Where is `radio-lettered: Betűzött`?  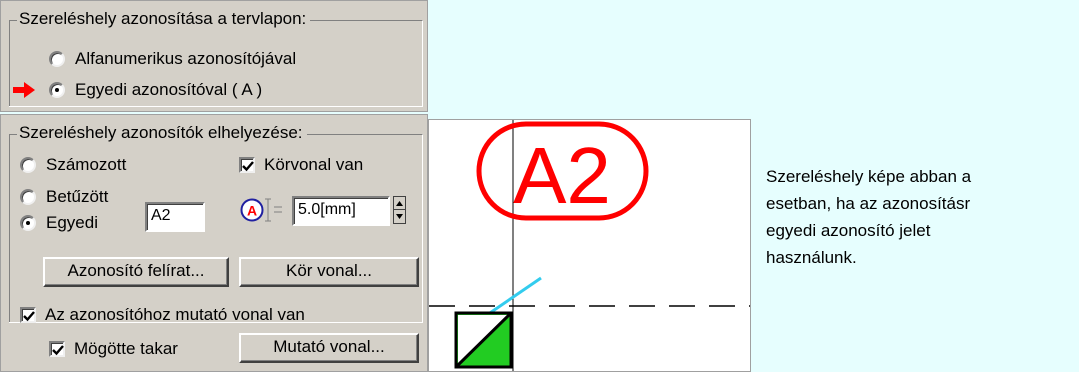 radio-lettered: Betűzött is located at coordinates (64, 197).